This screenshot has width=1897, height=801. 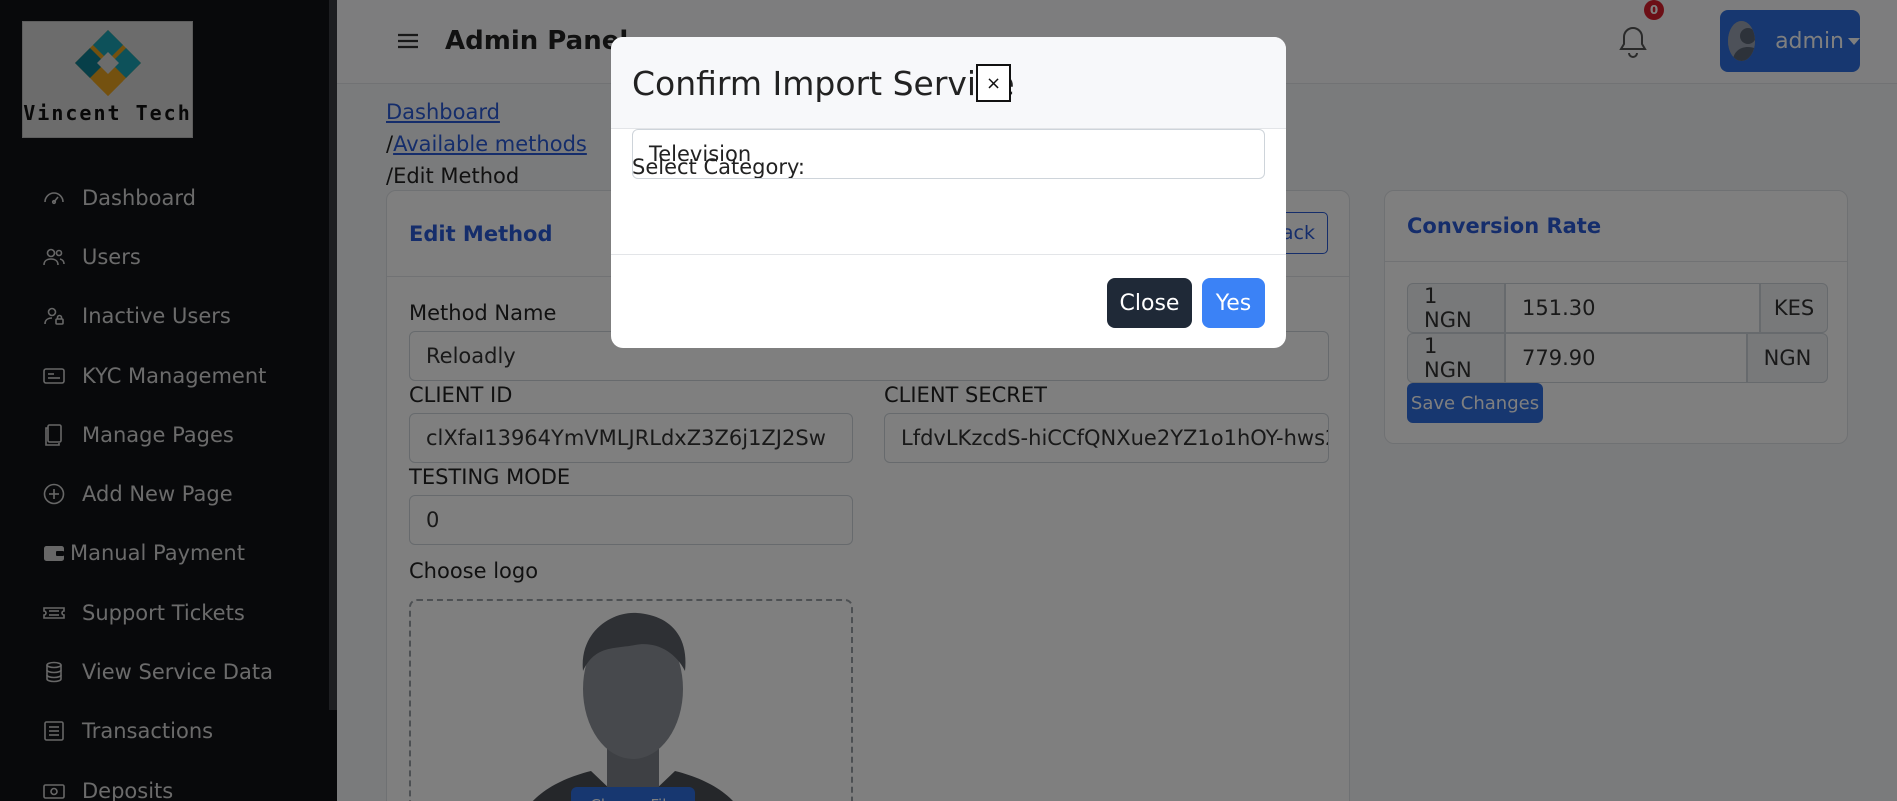 I want to click on modal-header: Confirm Import Service ×, so click(x=948, y=83).